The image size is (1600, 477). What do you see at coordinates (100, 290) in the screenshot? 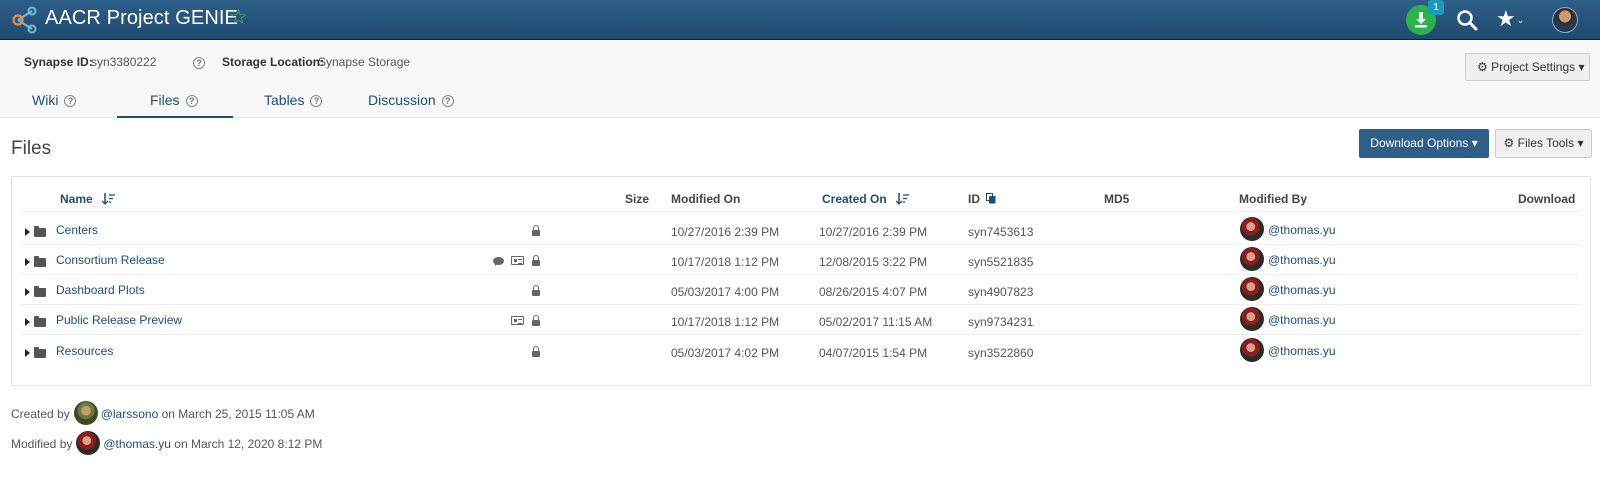
I see `file-name-link: Dashboard Plots` at bounding box center [100, 290].